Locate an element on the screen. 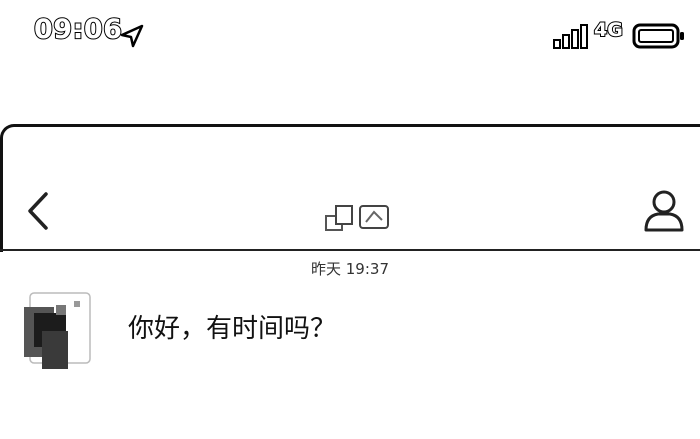  contact-name-image is located at coordinates (357, 218).